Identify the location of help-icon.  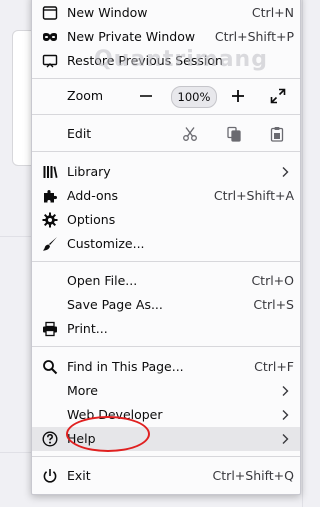
(50, 439).